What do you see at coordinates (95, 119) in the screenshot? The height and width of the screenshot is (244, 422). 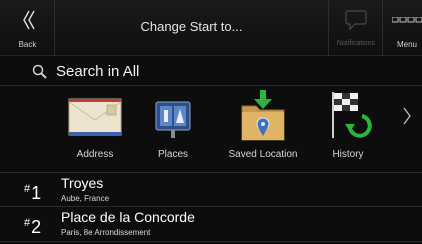 I see `envelope-icon` at bounding box center [95, 119].